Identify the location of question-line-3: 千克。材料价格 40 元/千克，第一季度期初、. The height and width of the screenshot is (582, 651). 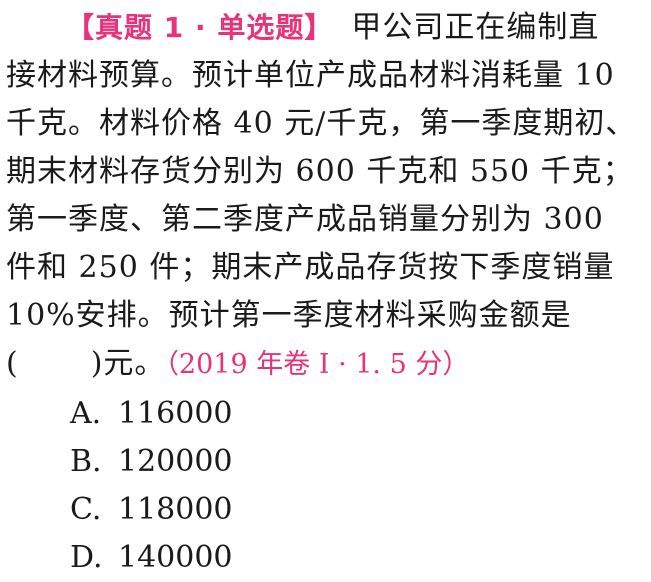
(325, 124).